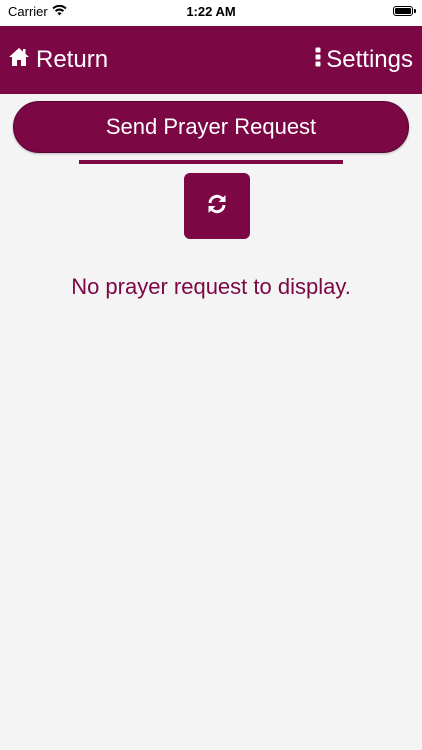 Image resolution: width=422 pixels, height=750 pixels. Describe the element at coordinates (211, 60) in the screenshot. I see `nav-bar: Return Settings` at that location.